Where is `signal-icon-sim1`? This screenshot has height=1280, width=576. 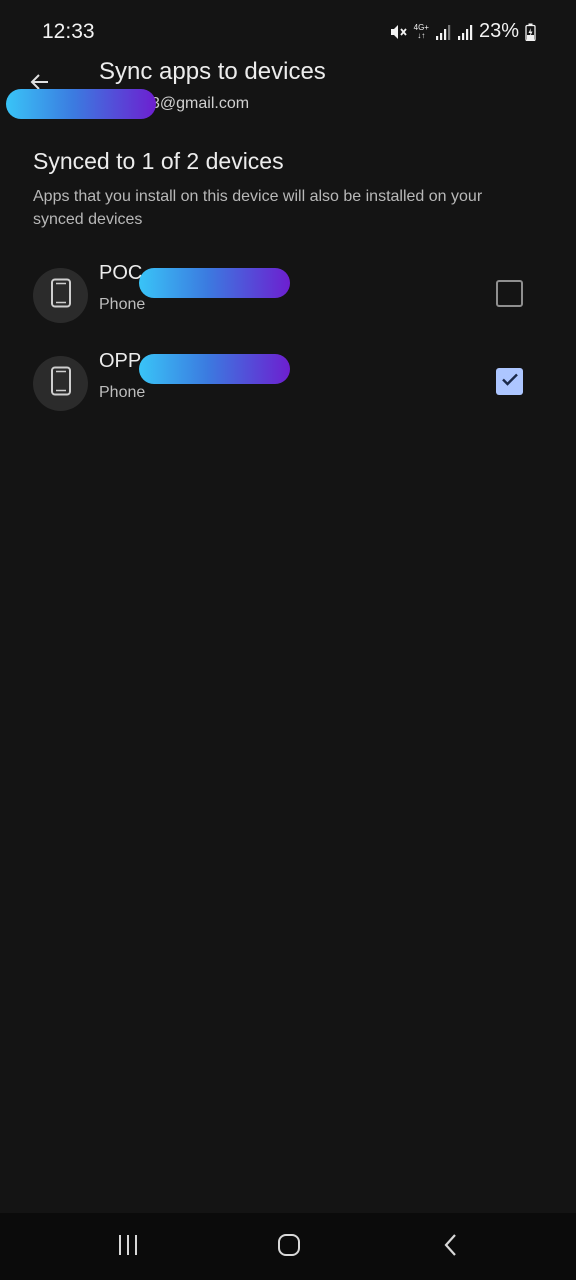 signal-icon-sim1 is located at coordinates (443, 32).